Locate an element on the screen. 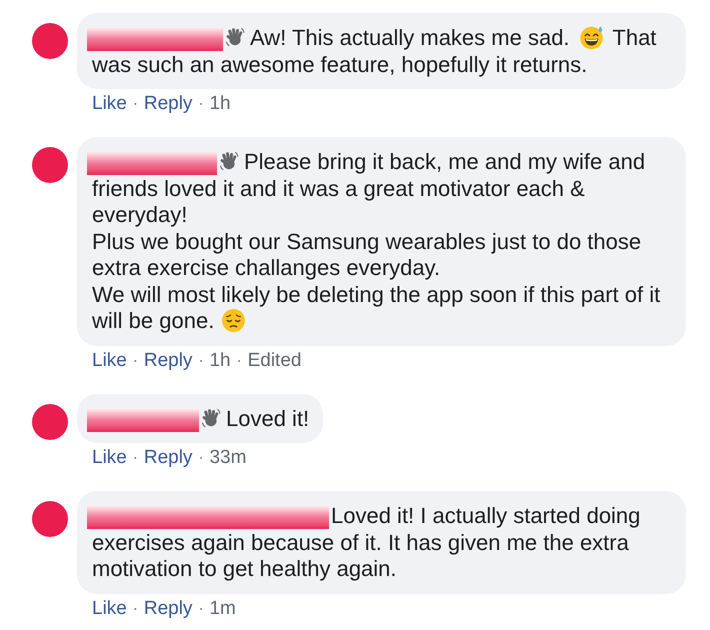  timestamp: 33m is located at coordinates (227, 458).